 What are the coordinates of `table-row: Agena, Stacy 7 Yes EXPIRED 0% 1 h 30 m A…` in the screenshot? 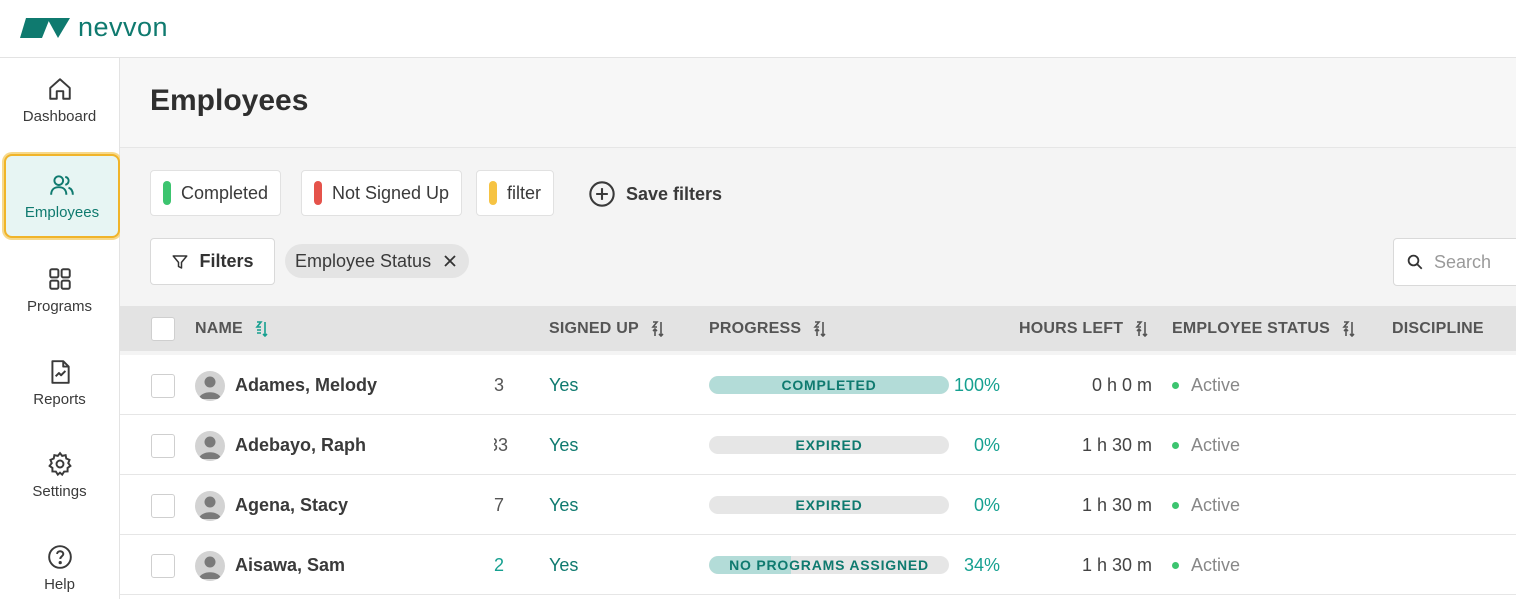 It's located at (818, 505).